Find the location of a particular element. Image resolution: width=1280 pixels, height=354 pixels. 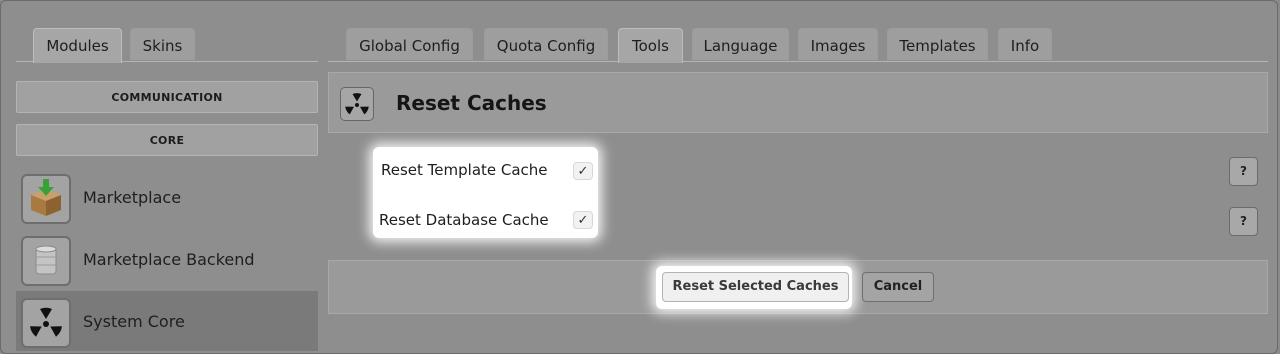

sidebar-item-label: Marketplace is located at coordinates (132, 197).